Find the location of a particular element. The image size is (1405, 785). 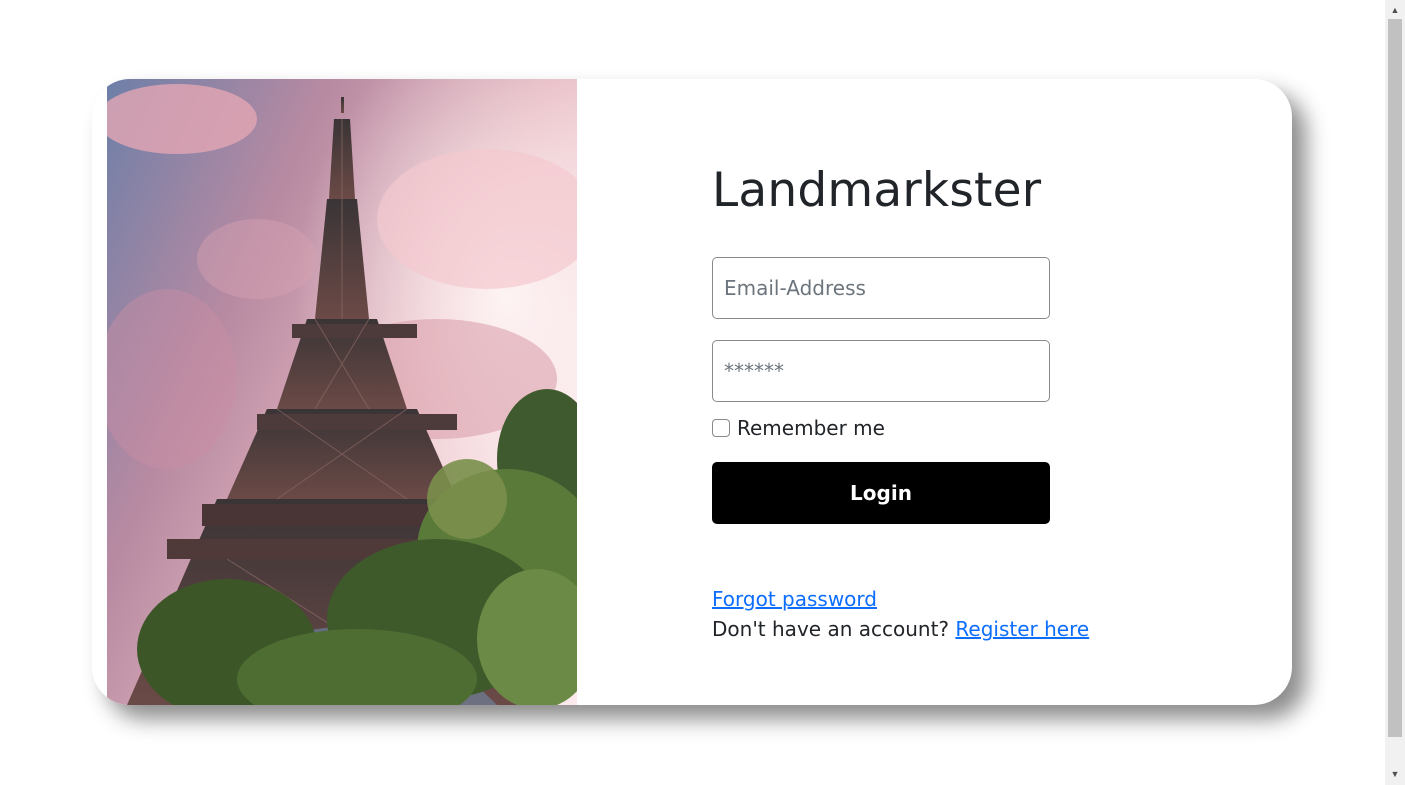

scrollbar-thumb is located at coordinates (1395, 378).